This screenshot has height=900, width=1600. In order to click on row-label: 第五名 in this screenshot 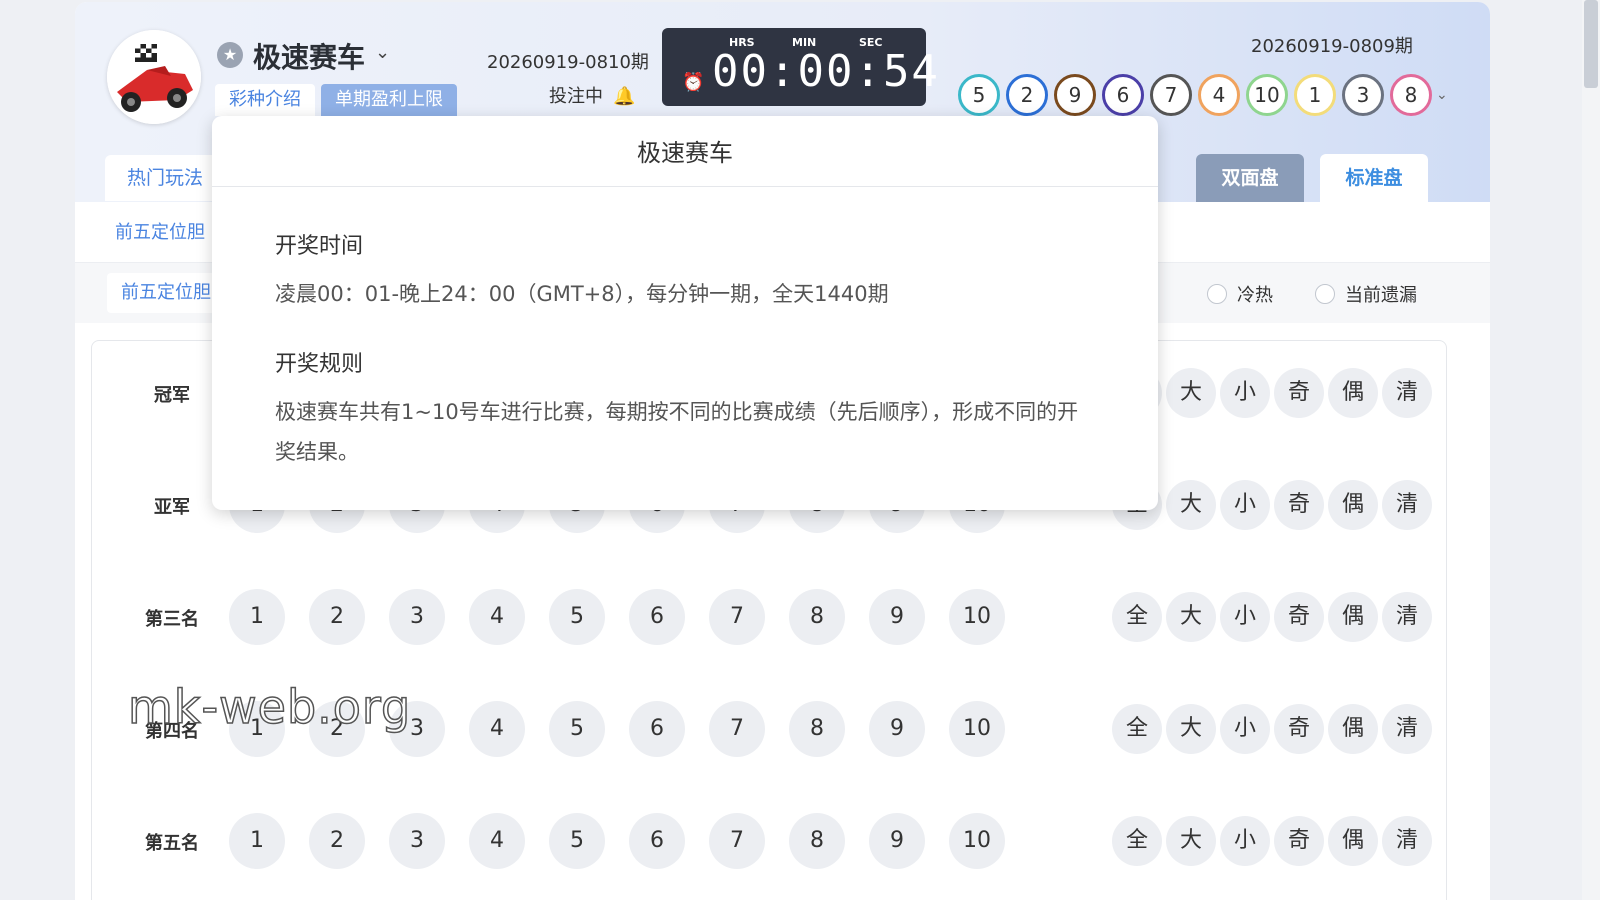, I will do `click(172, 843)`.